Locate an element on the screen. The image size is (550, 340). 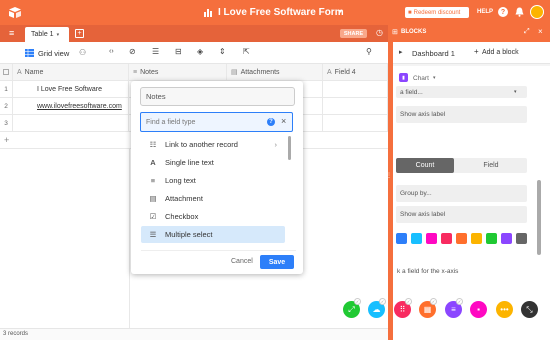
field-name-value: Notes is located at coordinates (156, 96).